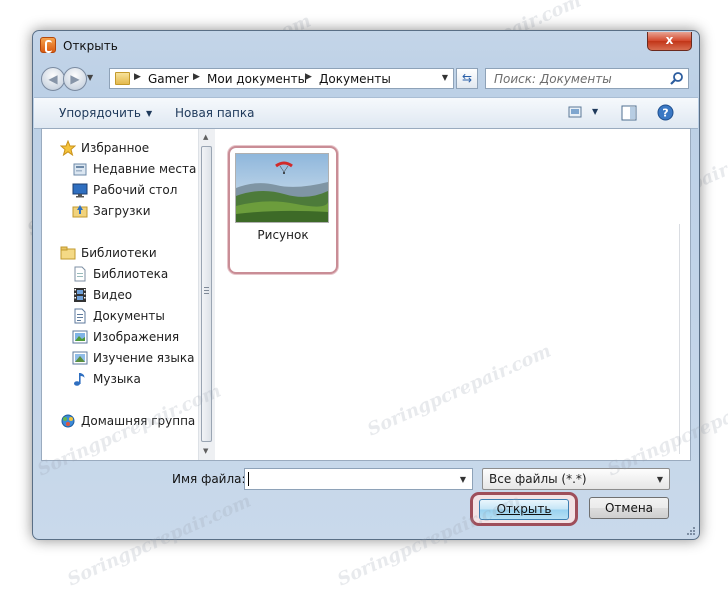  I want to click on file-type-select: Все файлы (*.*) ▼, so click(576, 479).